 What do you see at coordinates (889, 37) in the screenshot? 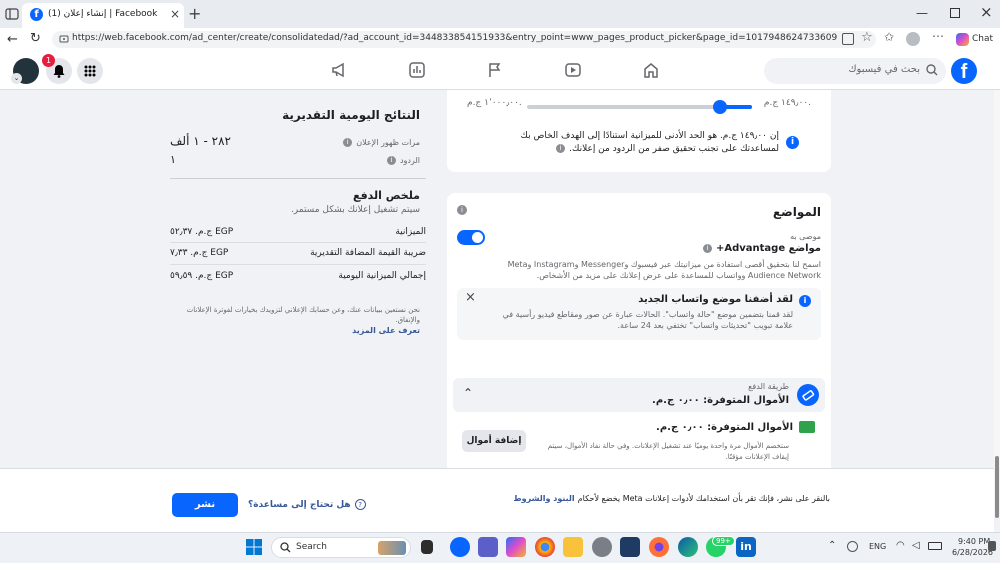
I see `favorites-icon: ✩` at bounding box center [889, 37].